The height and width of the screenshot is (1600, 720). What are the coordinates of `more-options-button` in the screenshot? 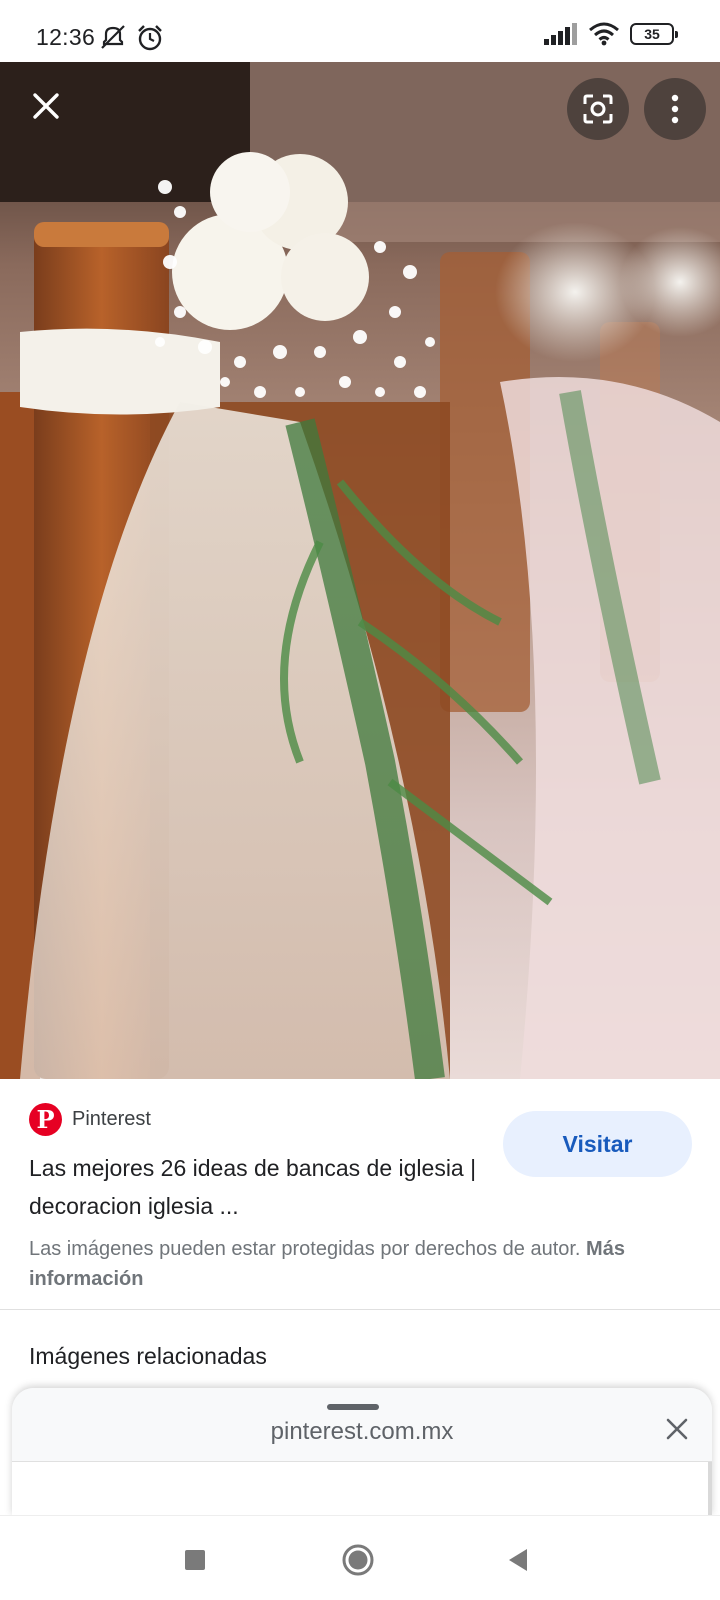 It's located at (675, 109).